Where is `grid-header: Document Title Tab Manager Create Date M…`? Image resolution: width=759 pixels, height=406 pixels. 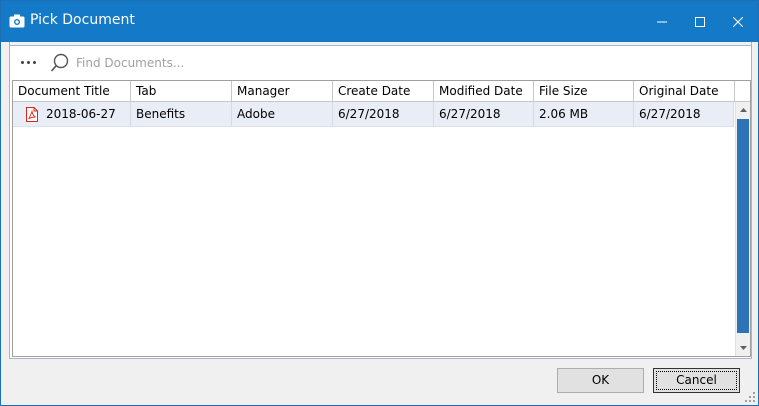
grid-header: Document Title Tab Manager Create Date M… is located at coordinates (381, 91).